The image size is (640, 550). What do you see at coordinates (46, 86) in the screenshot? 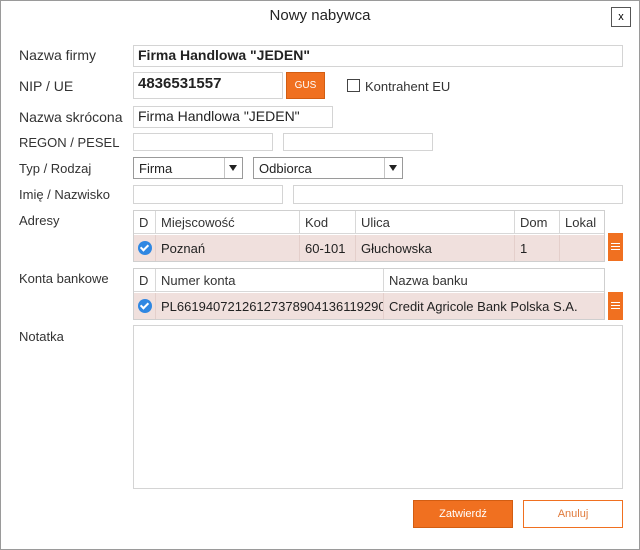
I see `label-nip-ue: NIP / UE` at bounding box center [46, 86].